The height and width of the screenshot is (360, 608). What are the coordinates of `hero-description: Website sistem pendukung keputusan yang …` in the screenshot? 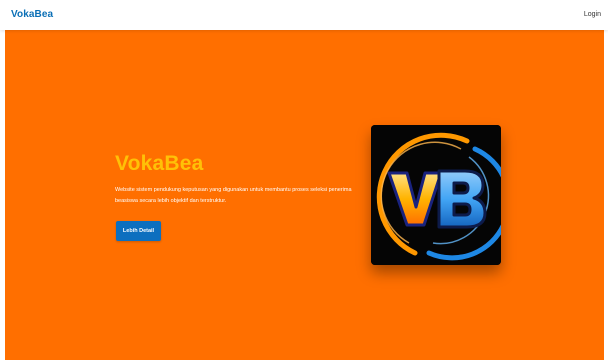 It's located at (233, 195).